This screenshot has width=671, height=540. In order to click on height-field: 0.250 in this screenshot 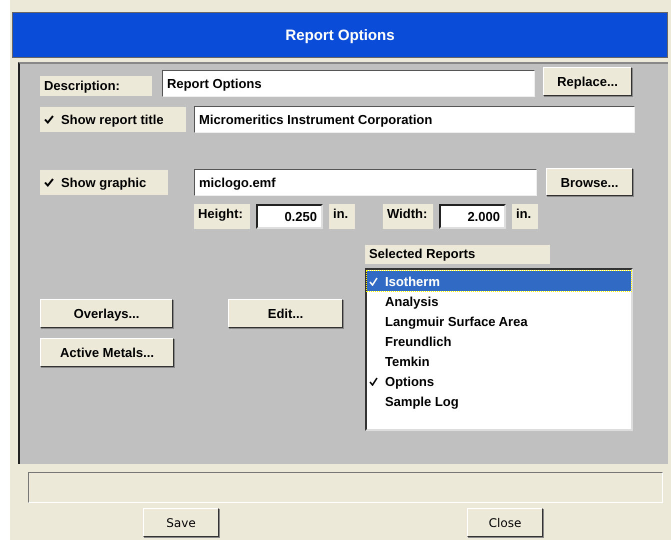, I will do `click(289, 216)`.